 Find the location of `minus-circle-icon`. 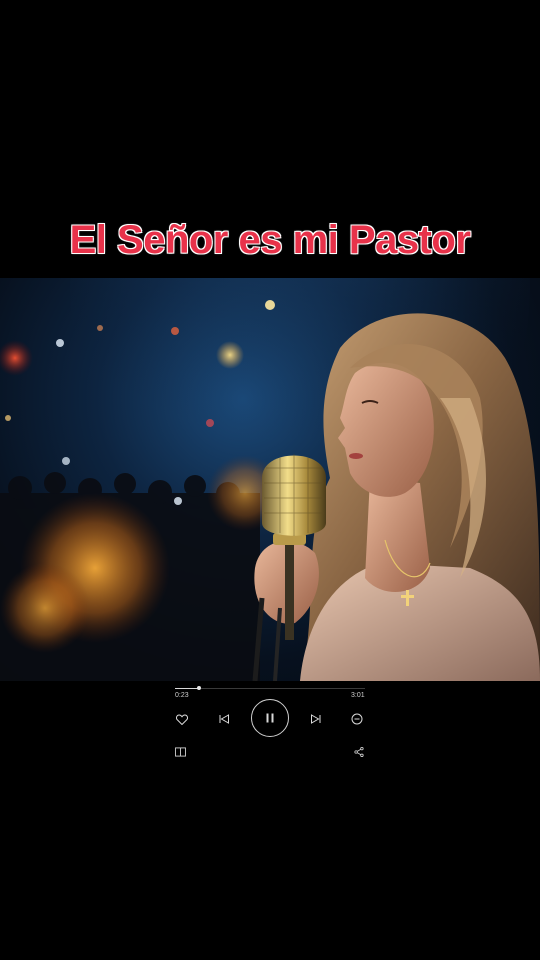

minus-circle-icon is located at coordinates (357, 719).